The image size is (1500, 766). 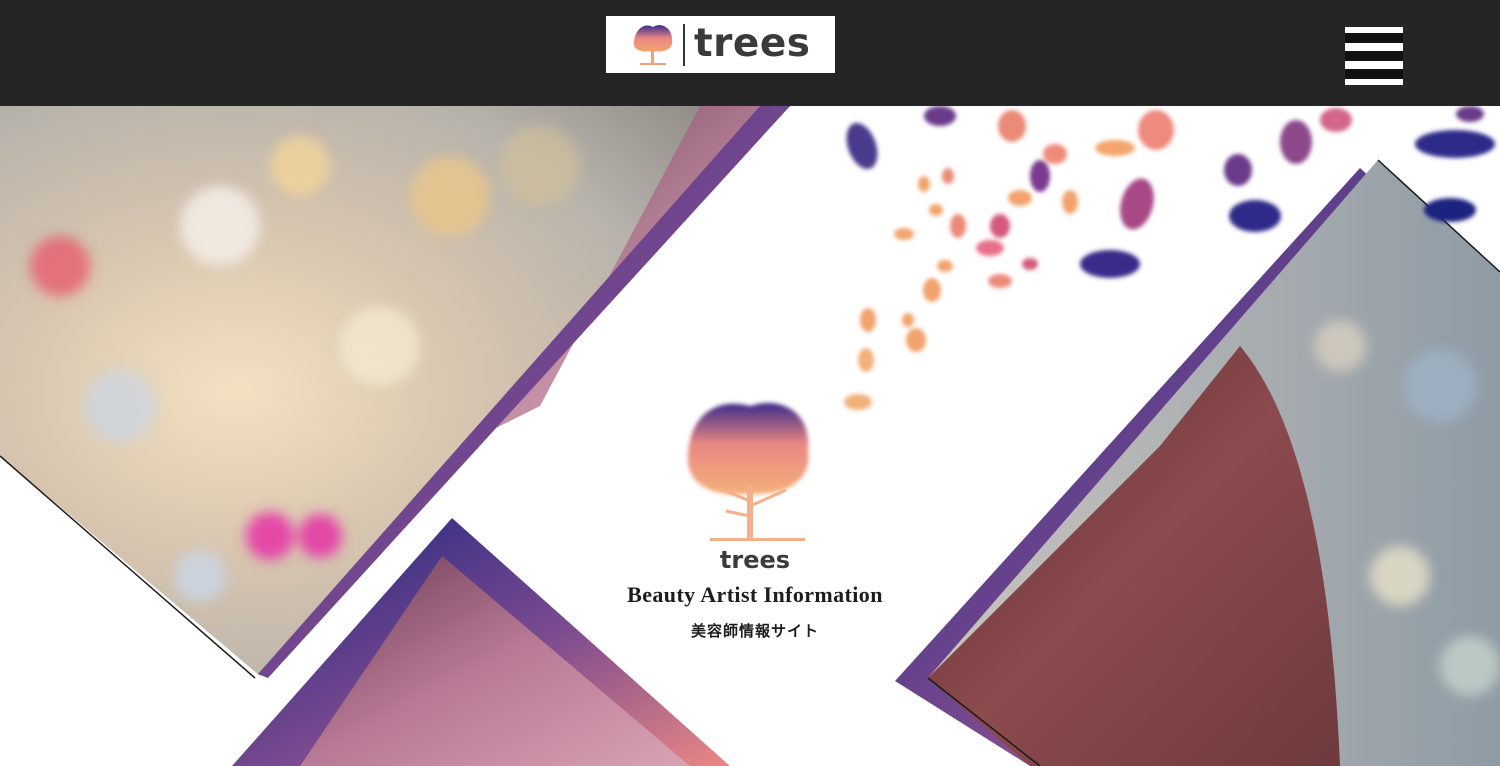 What do you see at coordinates (653, 45) in the screenshot?
I see `tree-logo-icon` at bounding box center [653, 45].